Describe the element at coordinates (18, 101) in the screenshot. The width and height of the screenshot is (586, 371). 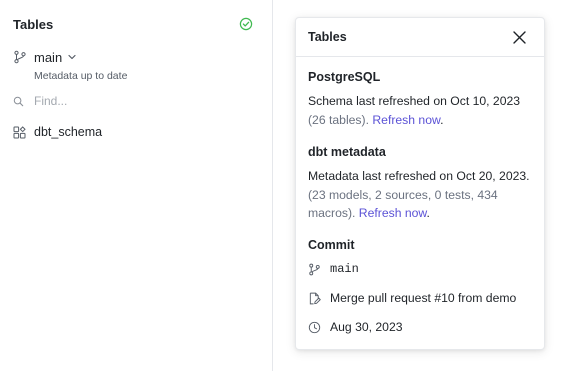
I see `search-icon` at that location.